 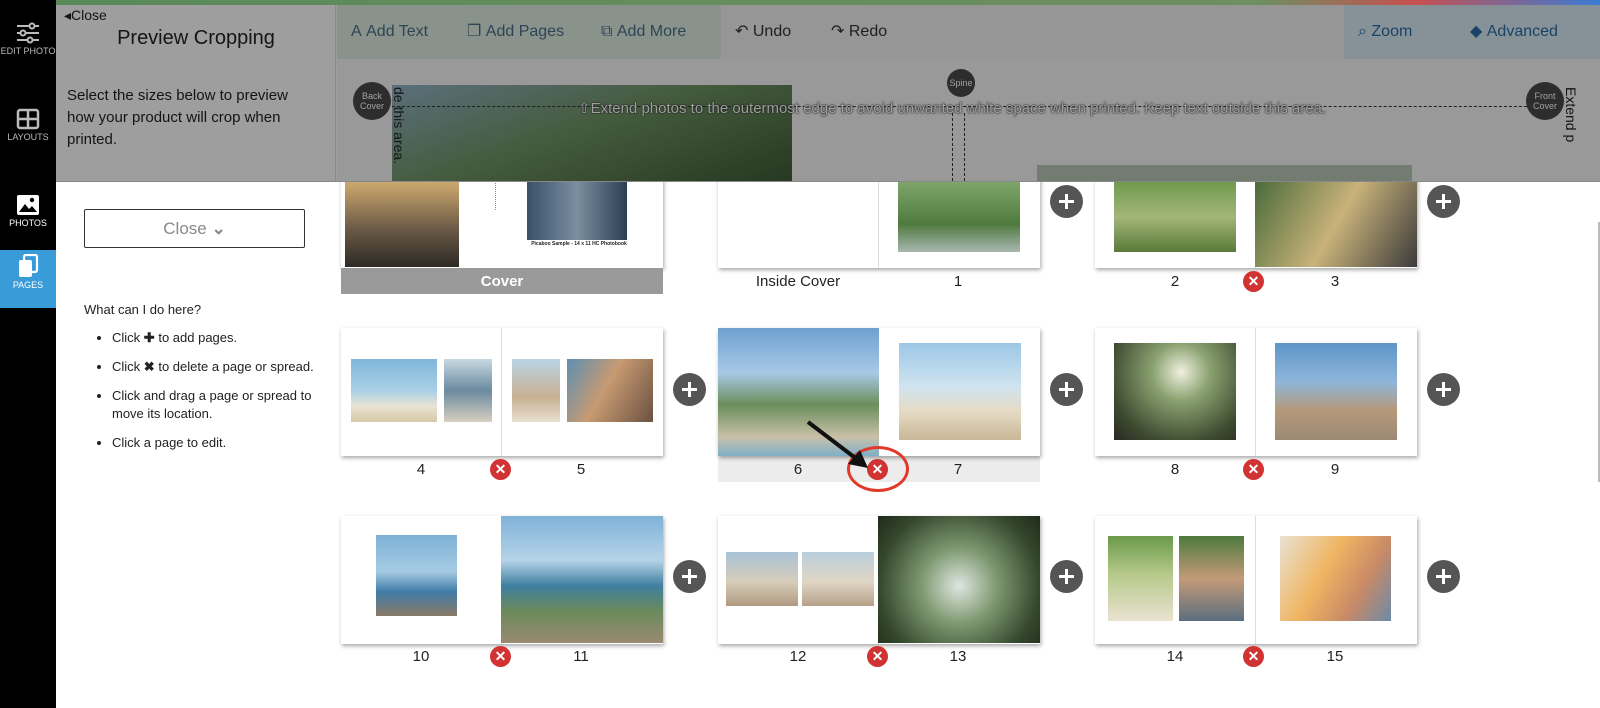 I want to click on rail-pages-label: PAGES, so click(x=28, y=285).